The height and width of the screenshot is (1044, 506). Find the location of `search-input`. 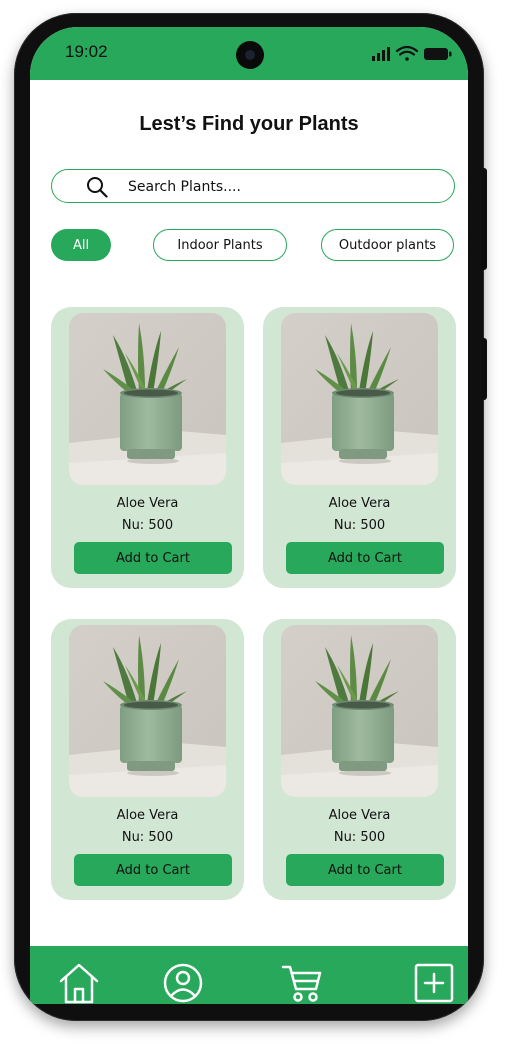

search-input is located at coordinates (283, 187).